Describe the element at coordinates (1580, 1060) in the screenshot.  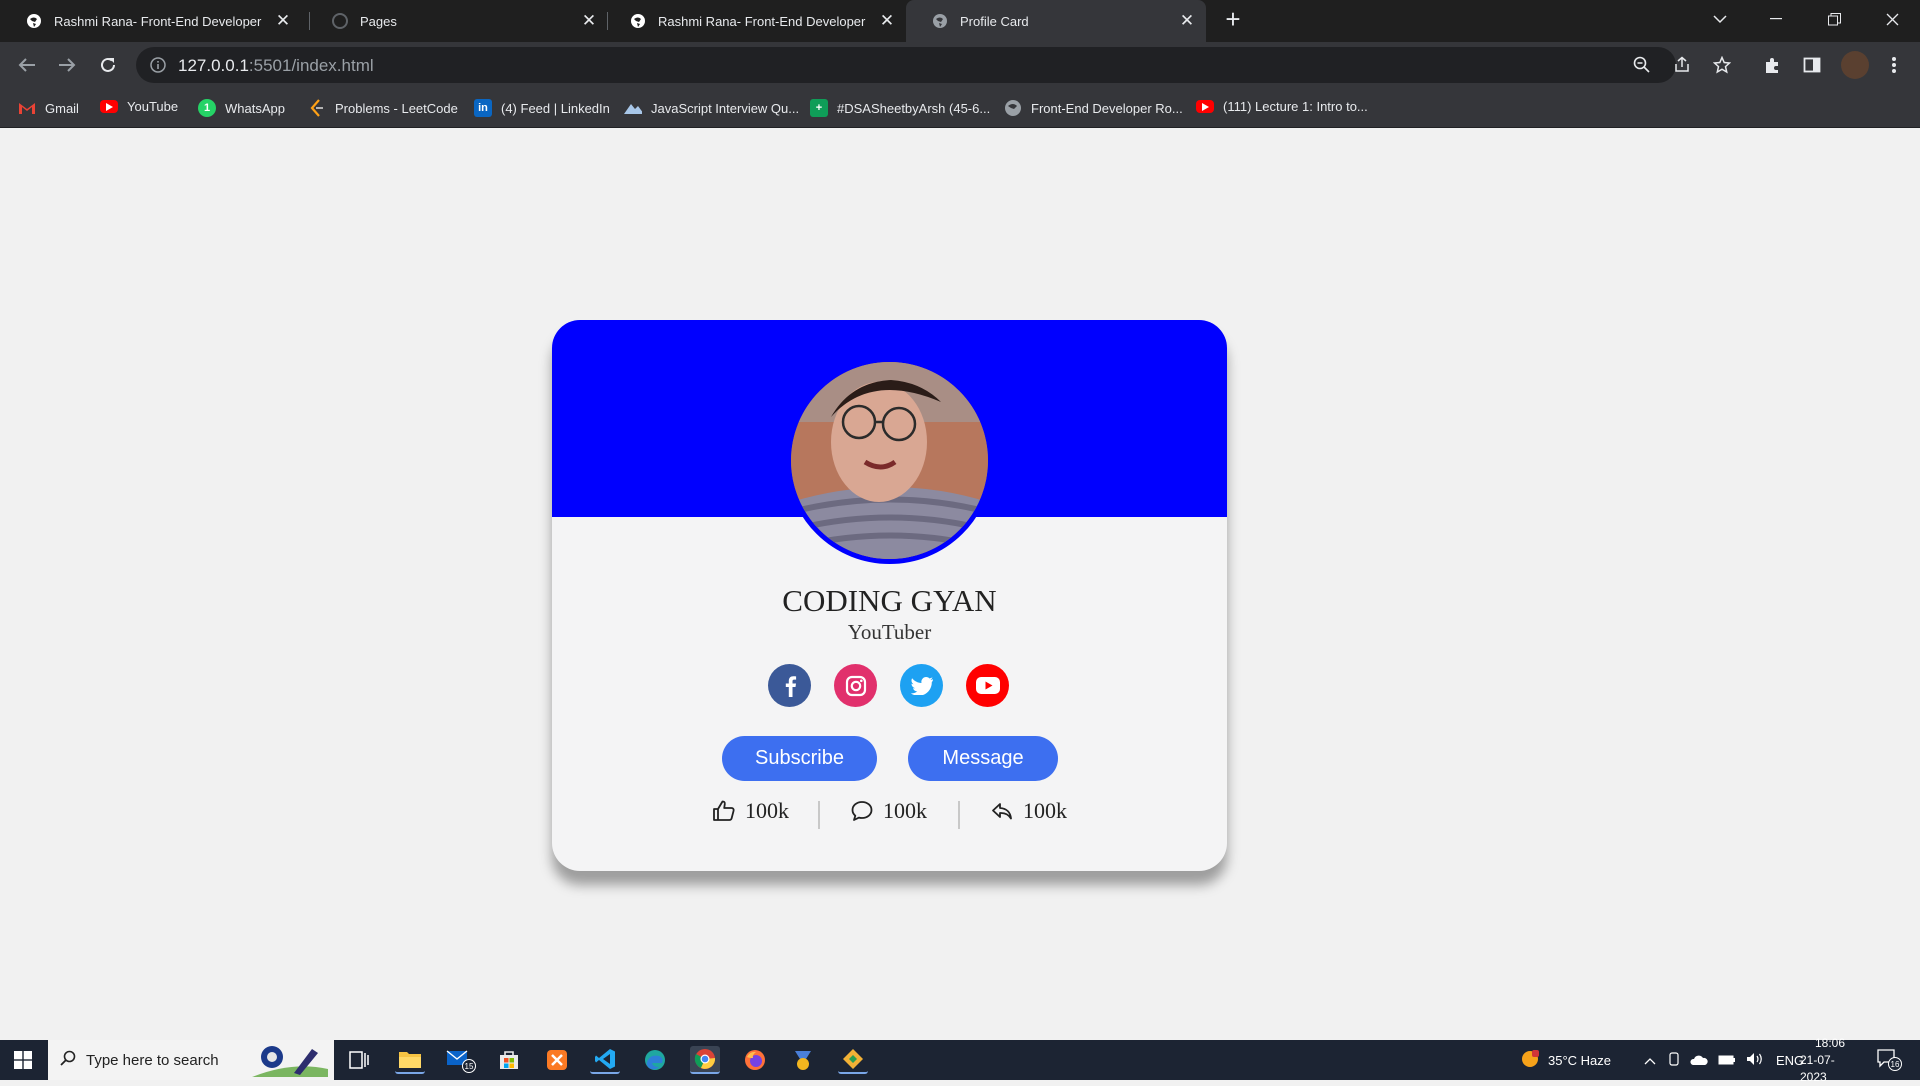
I see `weather-text: 35°C Haze` at that location.